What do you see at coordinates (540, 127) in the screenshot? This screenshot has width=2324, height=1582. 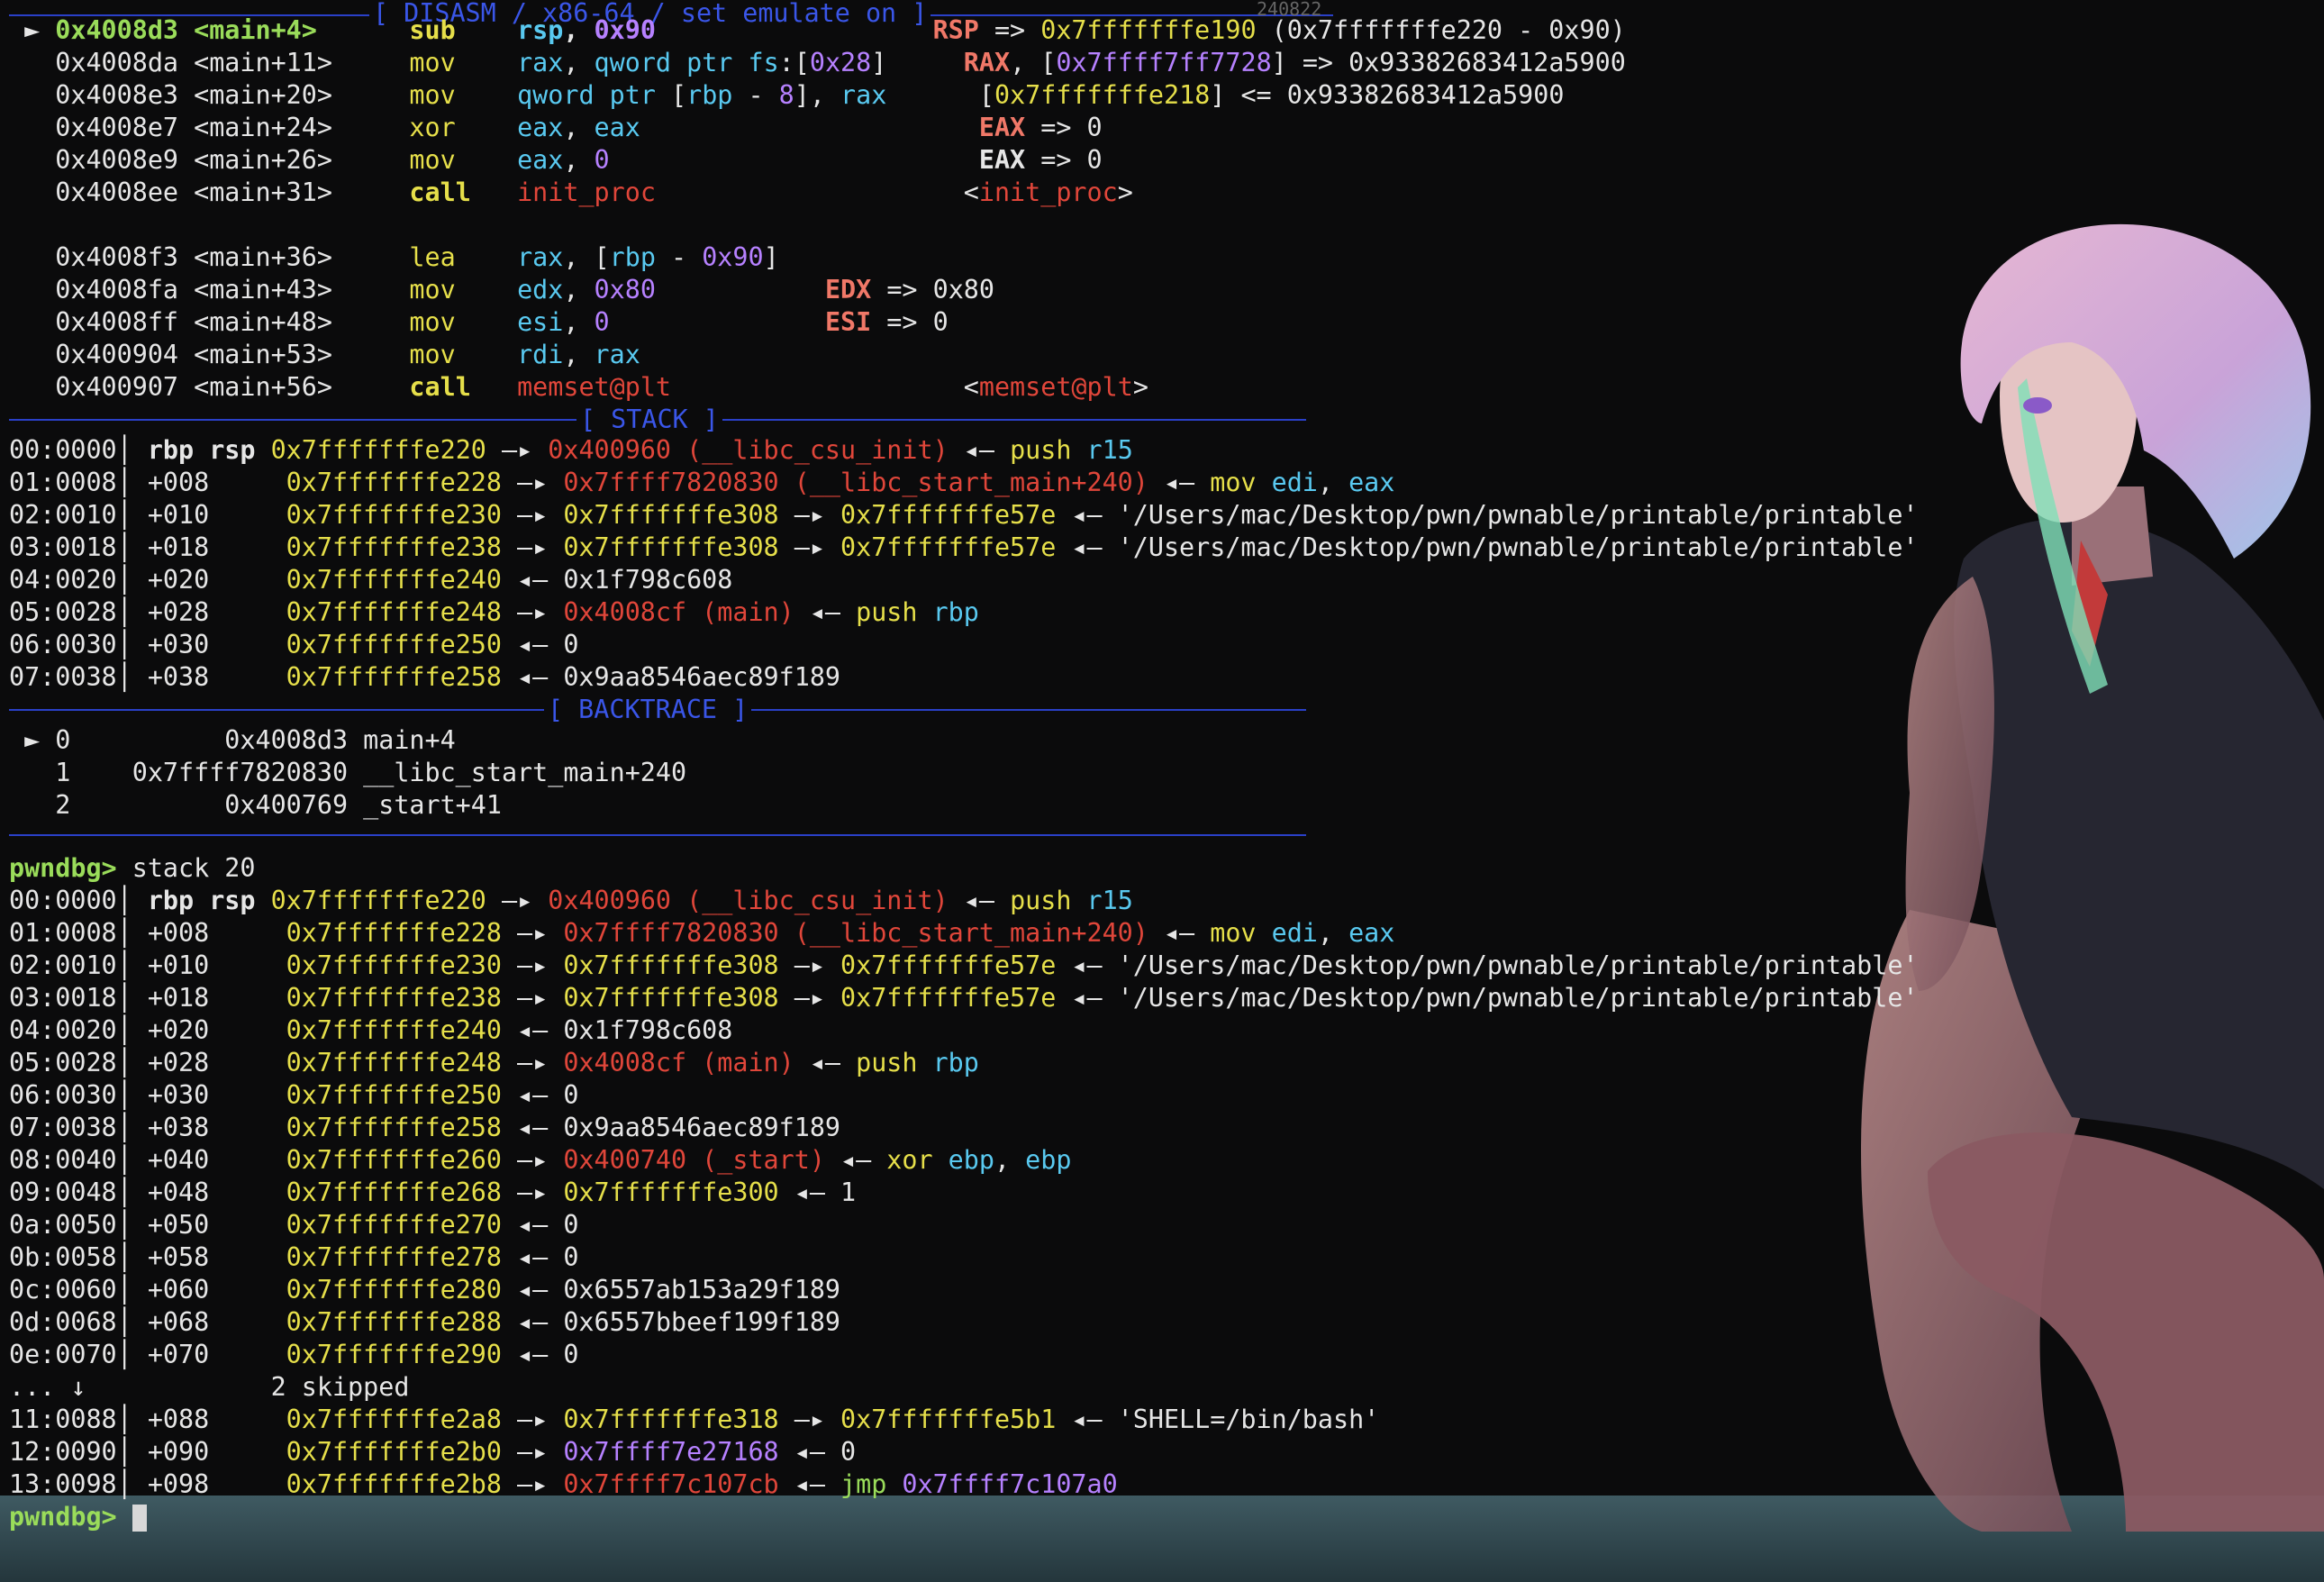 I see `disasm-line-segment: eax` at bounding box center [540, 127].